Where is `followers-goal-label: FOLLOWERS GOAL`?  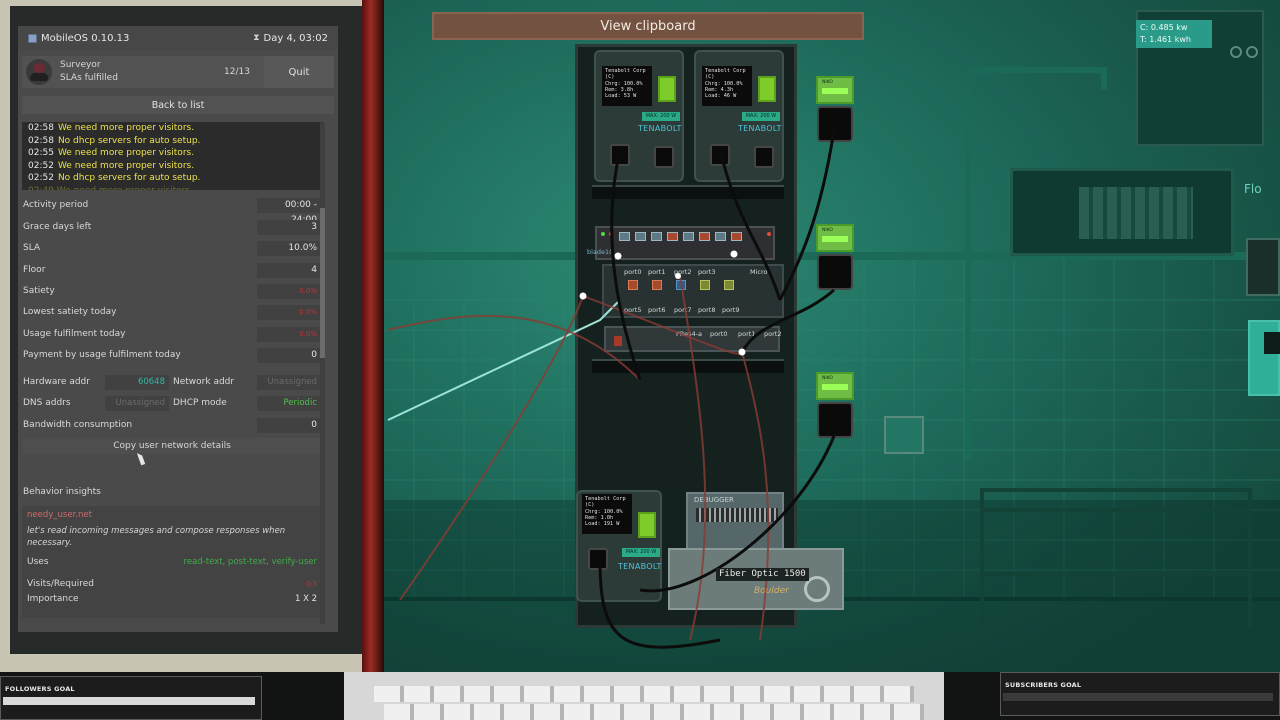 followers-goal-label: FOLLOWERS GOAL is located at coordinates (40, 689).